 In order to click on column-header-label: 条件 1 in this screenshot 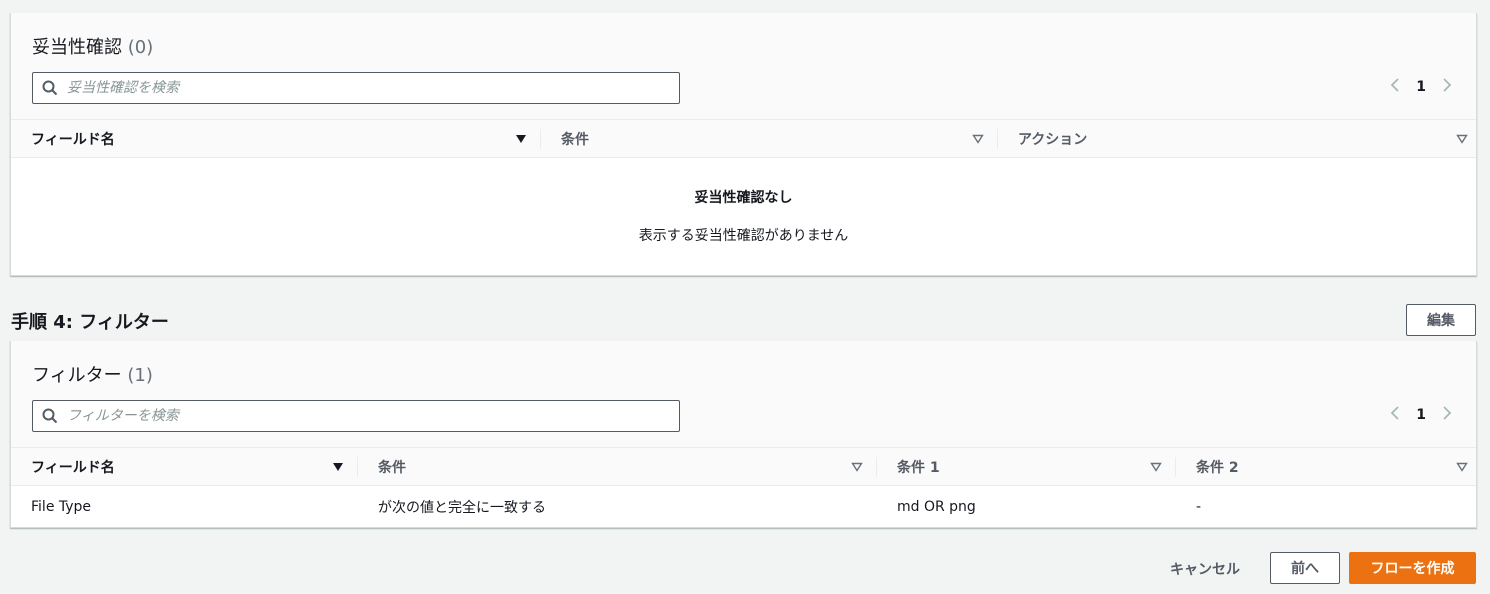, I will do `click(918, 467)`.